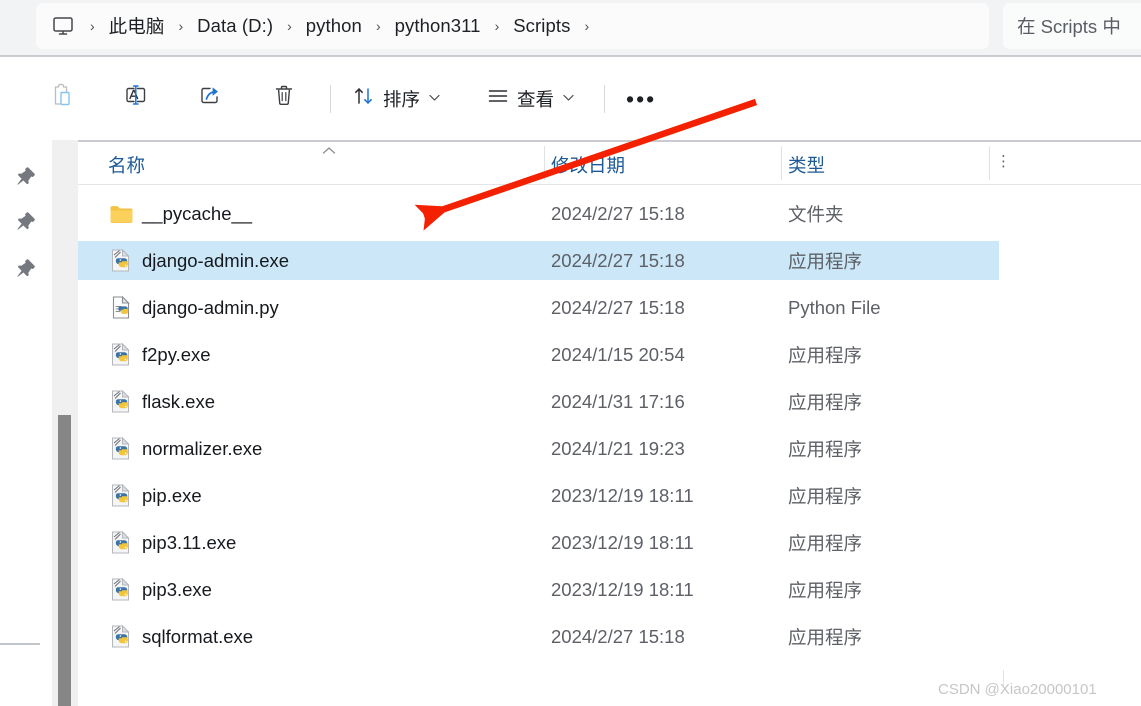 The width and height of the screenshot is (1141, 706). Describe the element at coordinates (536, 99) in the screenshot. I see `view-button-label: 查看` at that location.